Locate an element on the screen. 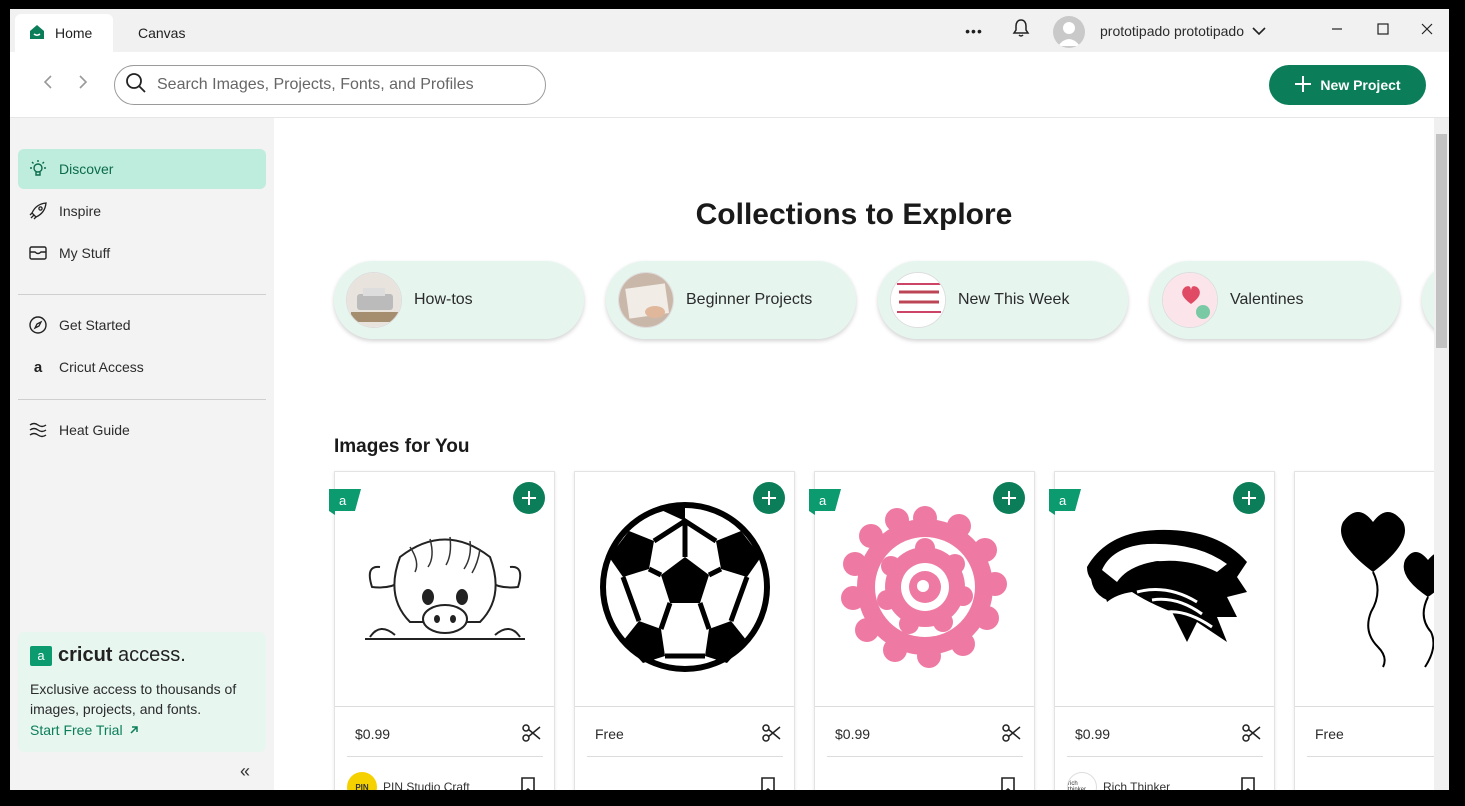  collection-pill-more is located at coordinates (1428, 300).